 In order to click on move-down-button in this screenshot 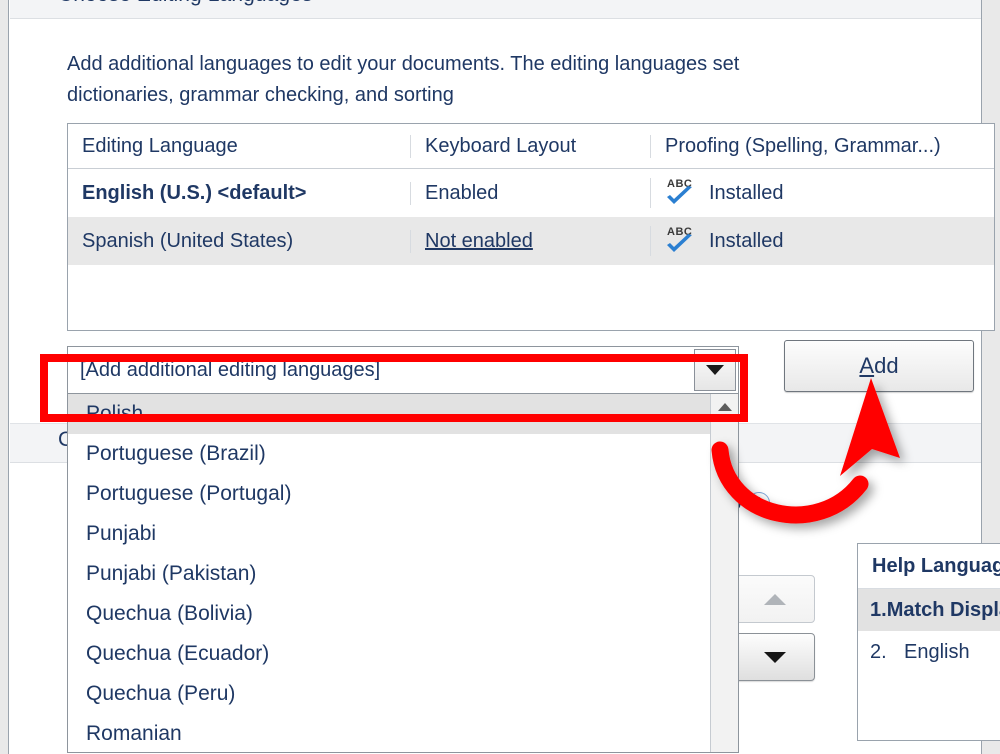, I will do `click(775, 657)`.